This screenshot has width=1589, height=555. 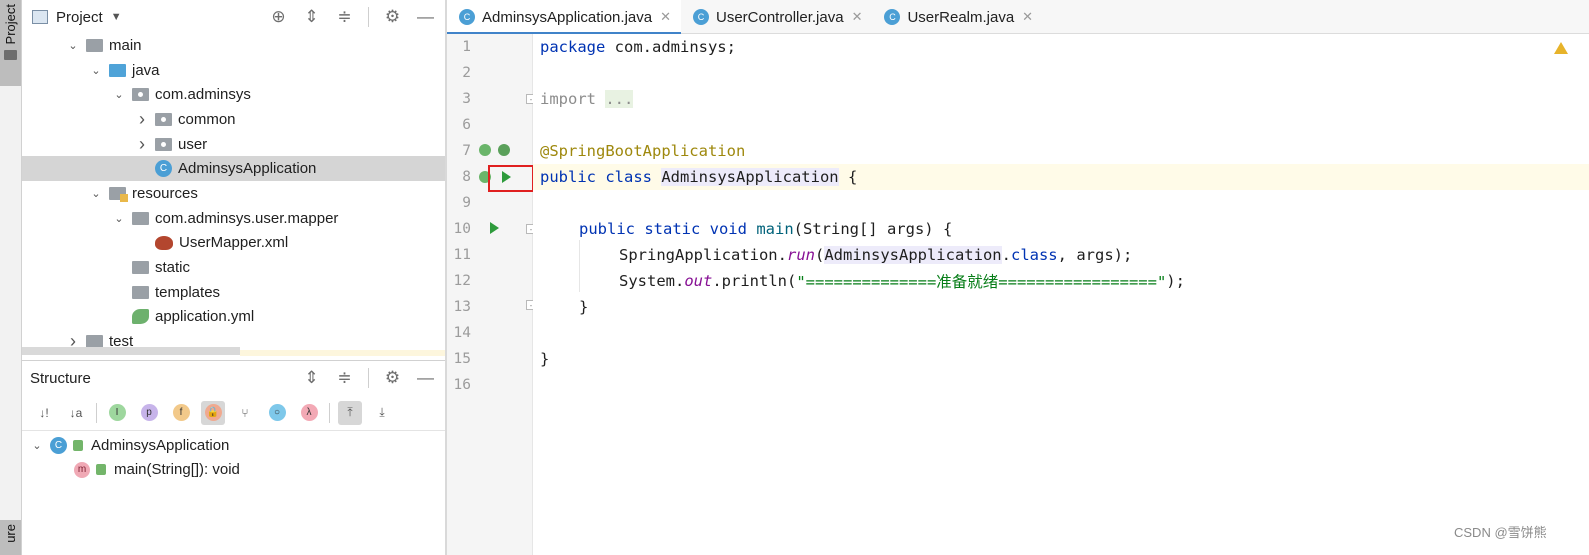 I want to click on sort-by-visibility-button: ↓!, so click(x=44, y=413).